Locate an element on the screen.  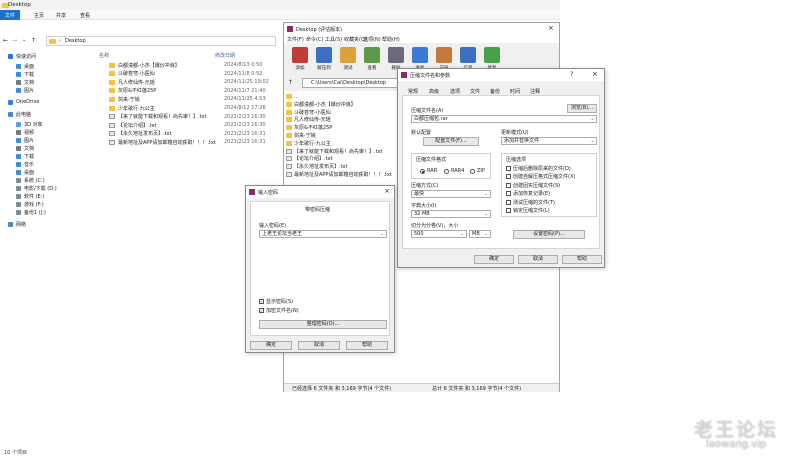
password-help-button: 帮助 is located at coordinates (367, 345).